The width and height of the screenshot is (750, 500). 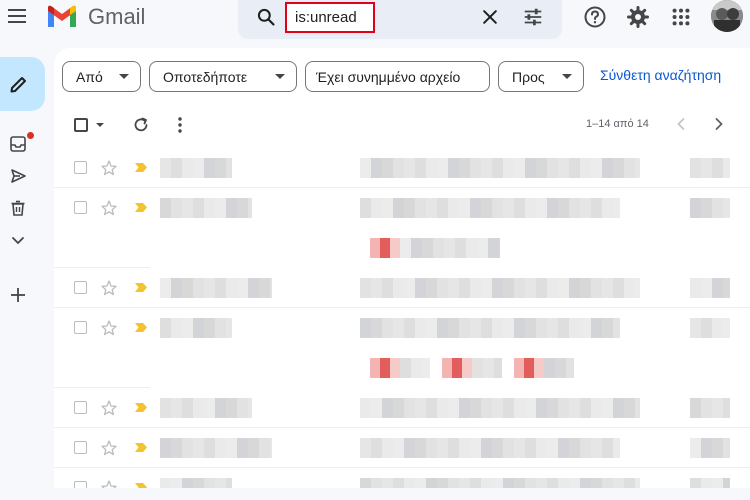 I want to click on search-input, so click(x=330, y=17).